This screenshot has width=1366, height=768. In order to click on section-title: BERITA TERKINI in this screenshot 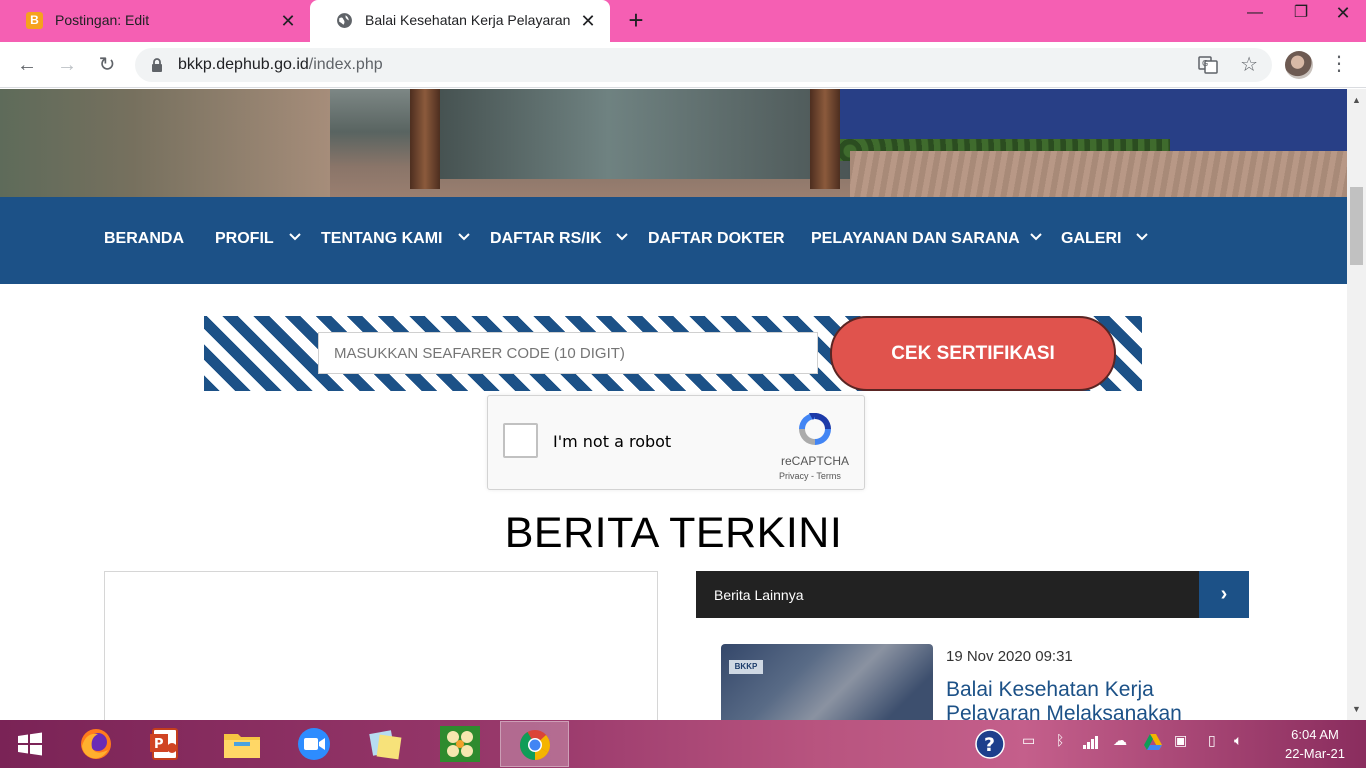, I will do `click(673, 533)`.